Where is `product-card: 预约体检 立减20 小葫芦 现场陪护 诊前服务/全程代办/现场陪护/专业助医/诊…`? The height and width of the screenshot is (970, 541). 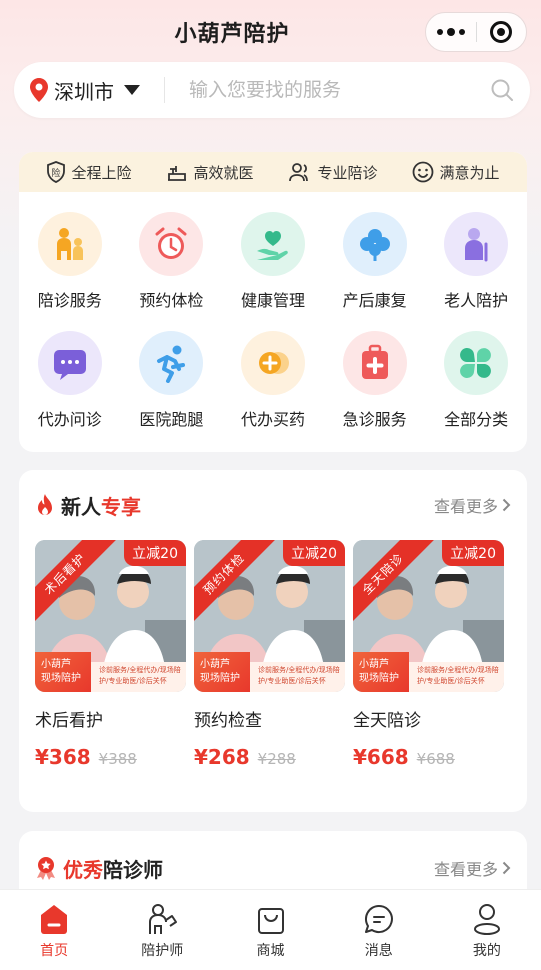 product-card: 预约体检 立减20 小葫芦 现场陪护 诊前服务/全程代办/现场陪护/专业助医/诊… is located at coordinates (269, 654).